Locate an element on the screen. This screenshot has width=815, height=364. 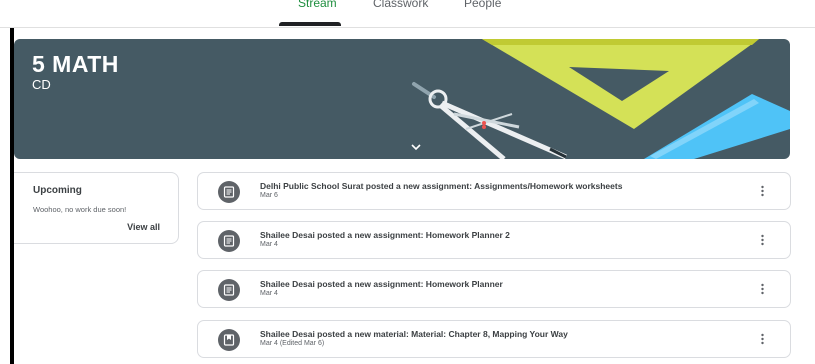
class-section: CD is located at coordinates (41, 84).